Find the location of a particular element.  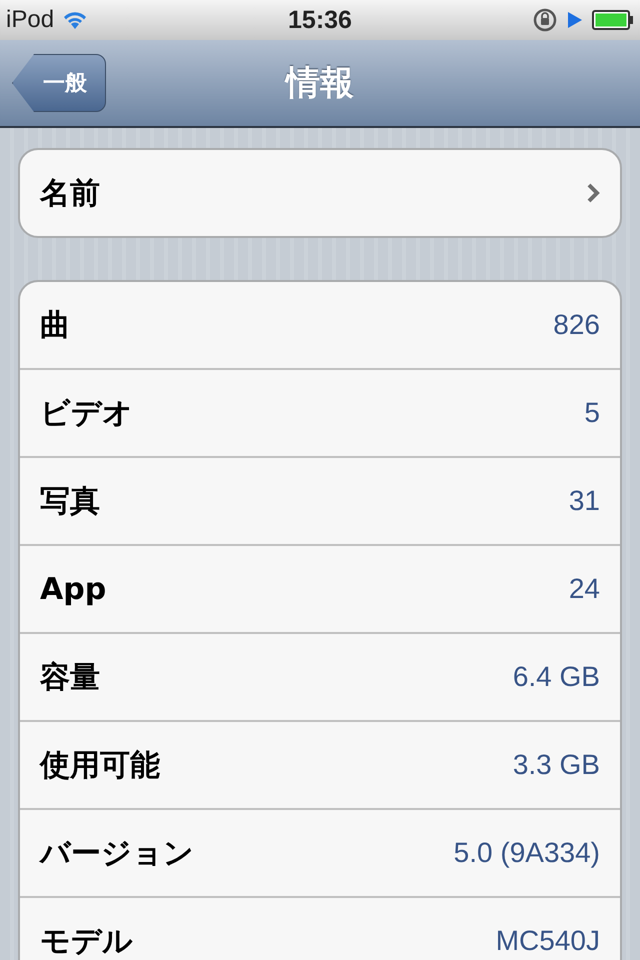

row-label: 写真 is located at coordinates (70, 501).